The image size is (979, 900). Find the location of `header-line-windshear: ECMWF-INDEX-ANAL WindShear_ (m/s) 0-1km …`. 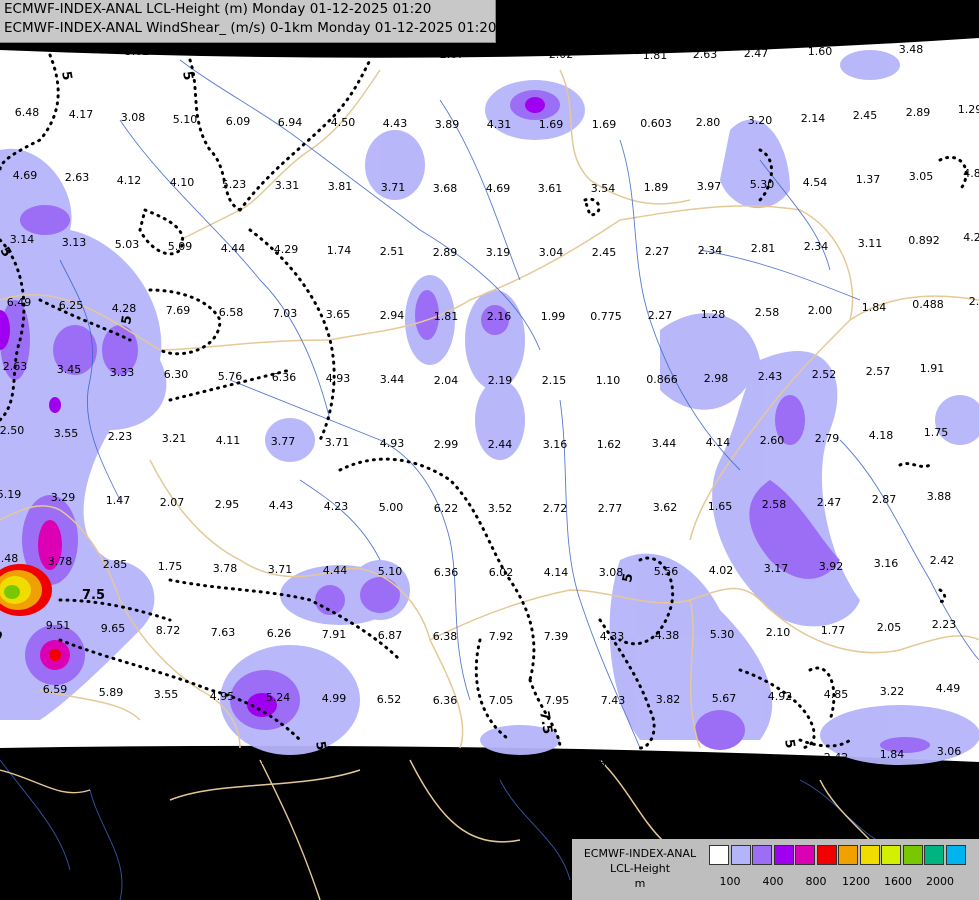

header-line-windshear: ECMWF-INDEX-ANAL WindShear_ (m/s) 0-1km … is located at coordinates (250, 28).